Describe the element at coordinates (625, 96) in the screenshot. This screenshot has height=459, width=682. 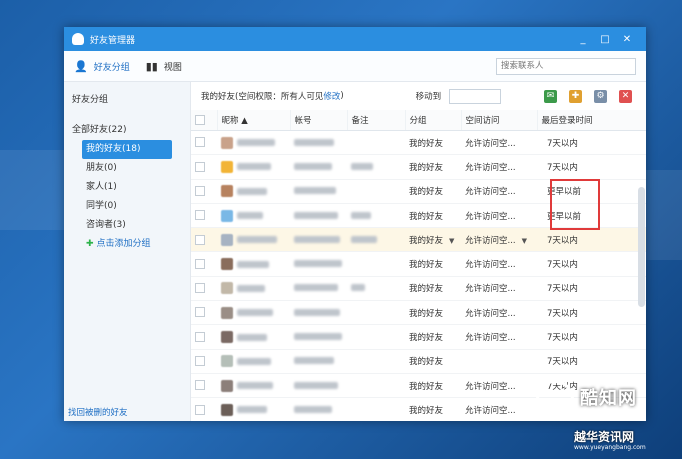
I see `delete-friend-icon: ✕` at that location.